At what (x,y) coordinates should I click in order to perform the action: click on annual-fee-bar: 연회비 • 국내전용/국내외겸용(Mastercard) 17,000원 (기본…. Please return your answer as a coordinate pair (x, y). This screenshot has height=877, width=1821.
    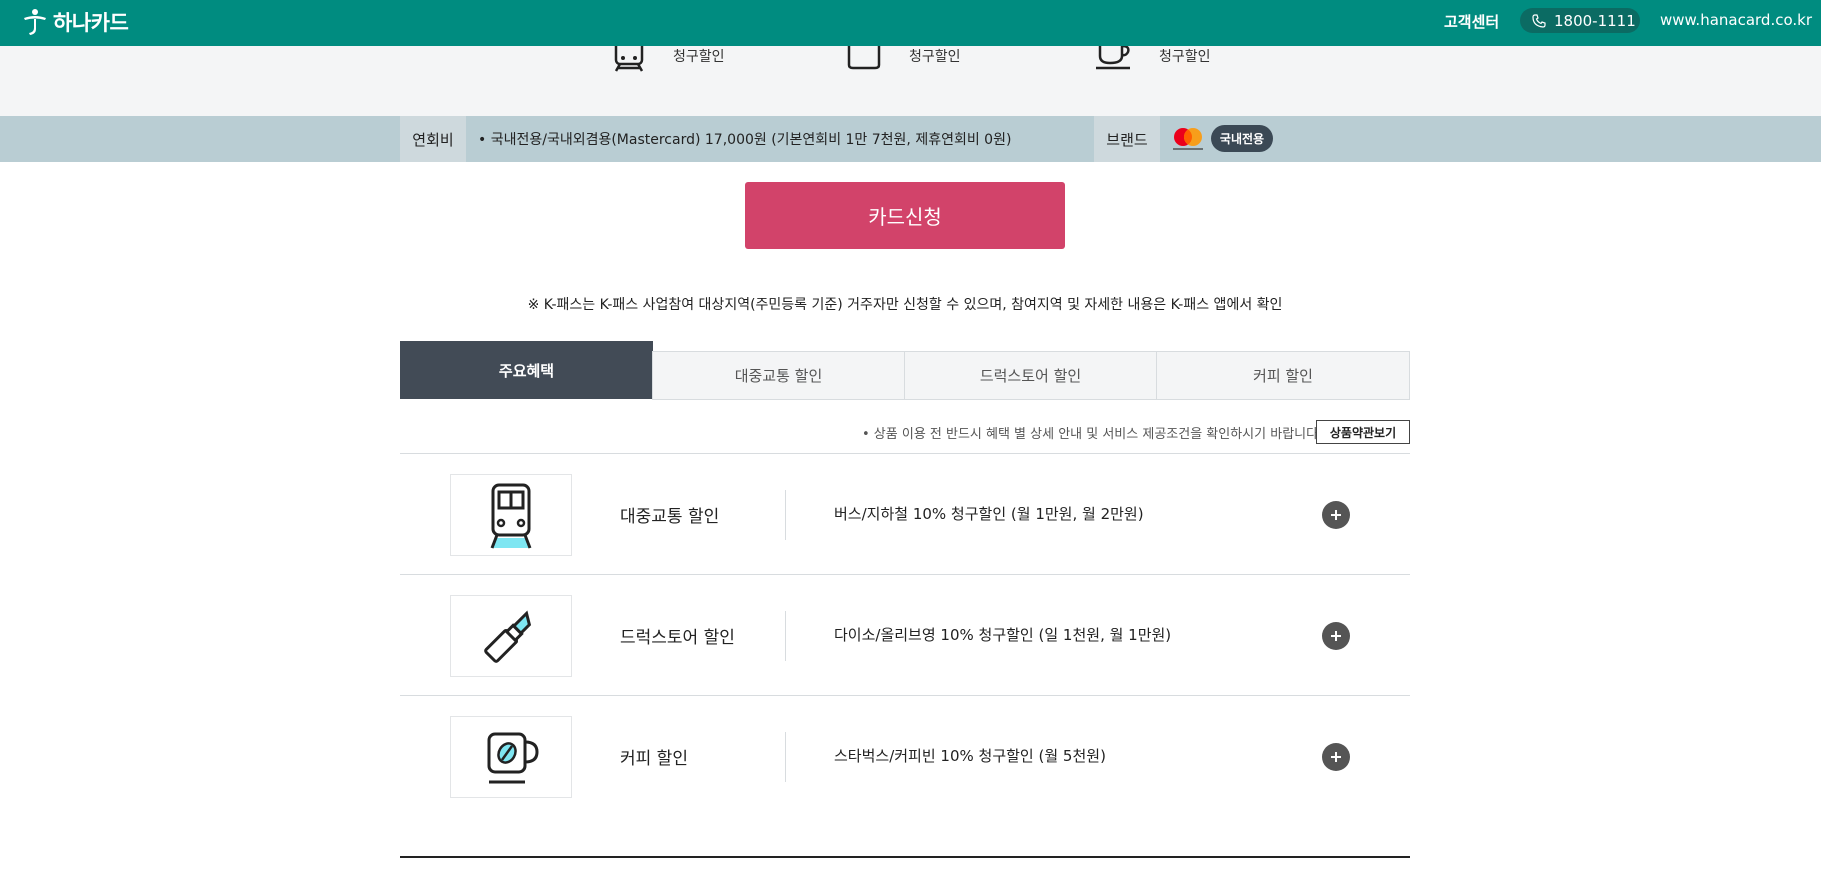
    Looking at the image, I should click on (910, 139).